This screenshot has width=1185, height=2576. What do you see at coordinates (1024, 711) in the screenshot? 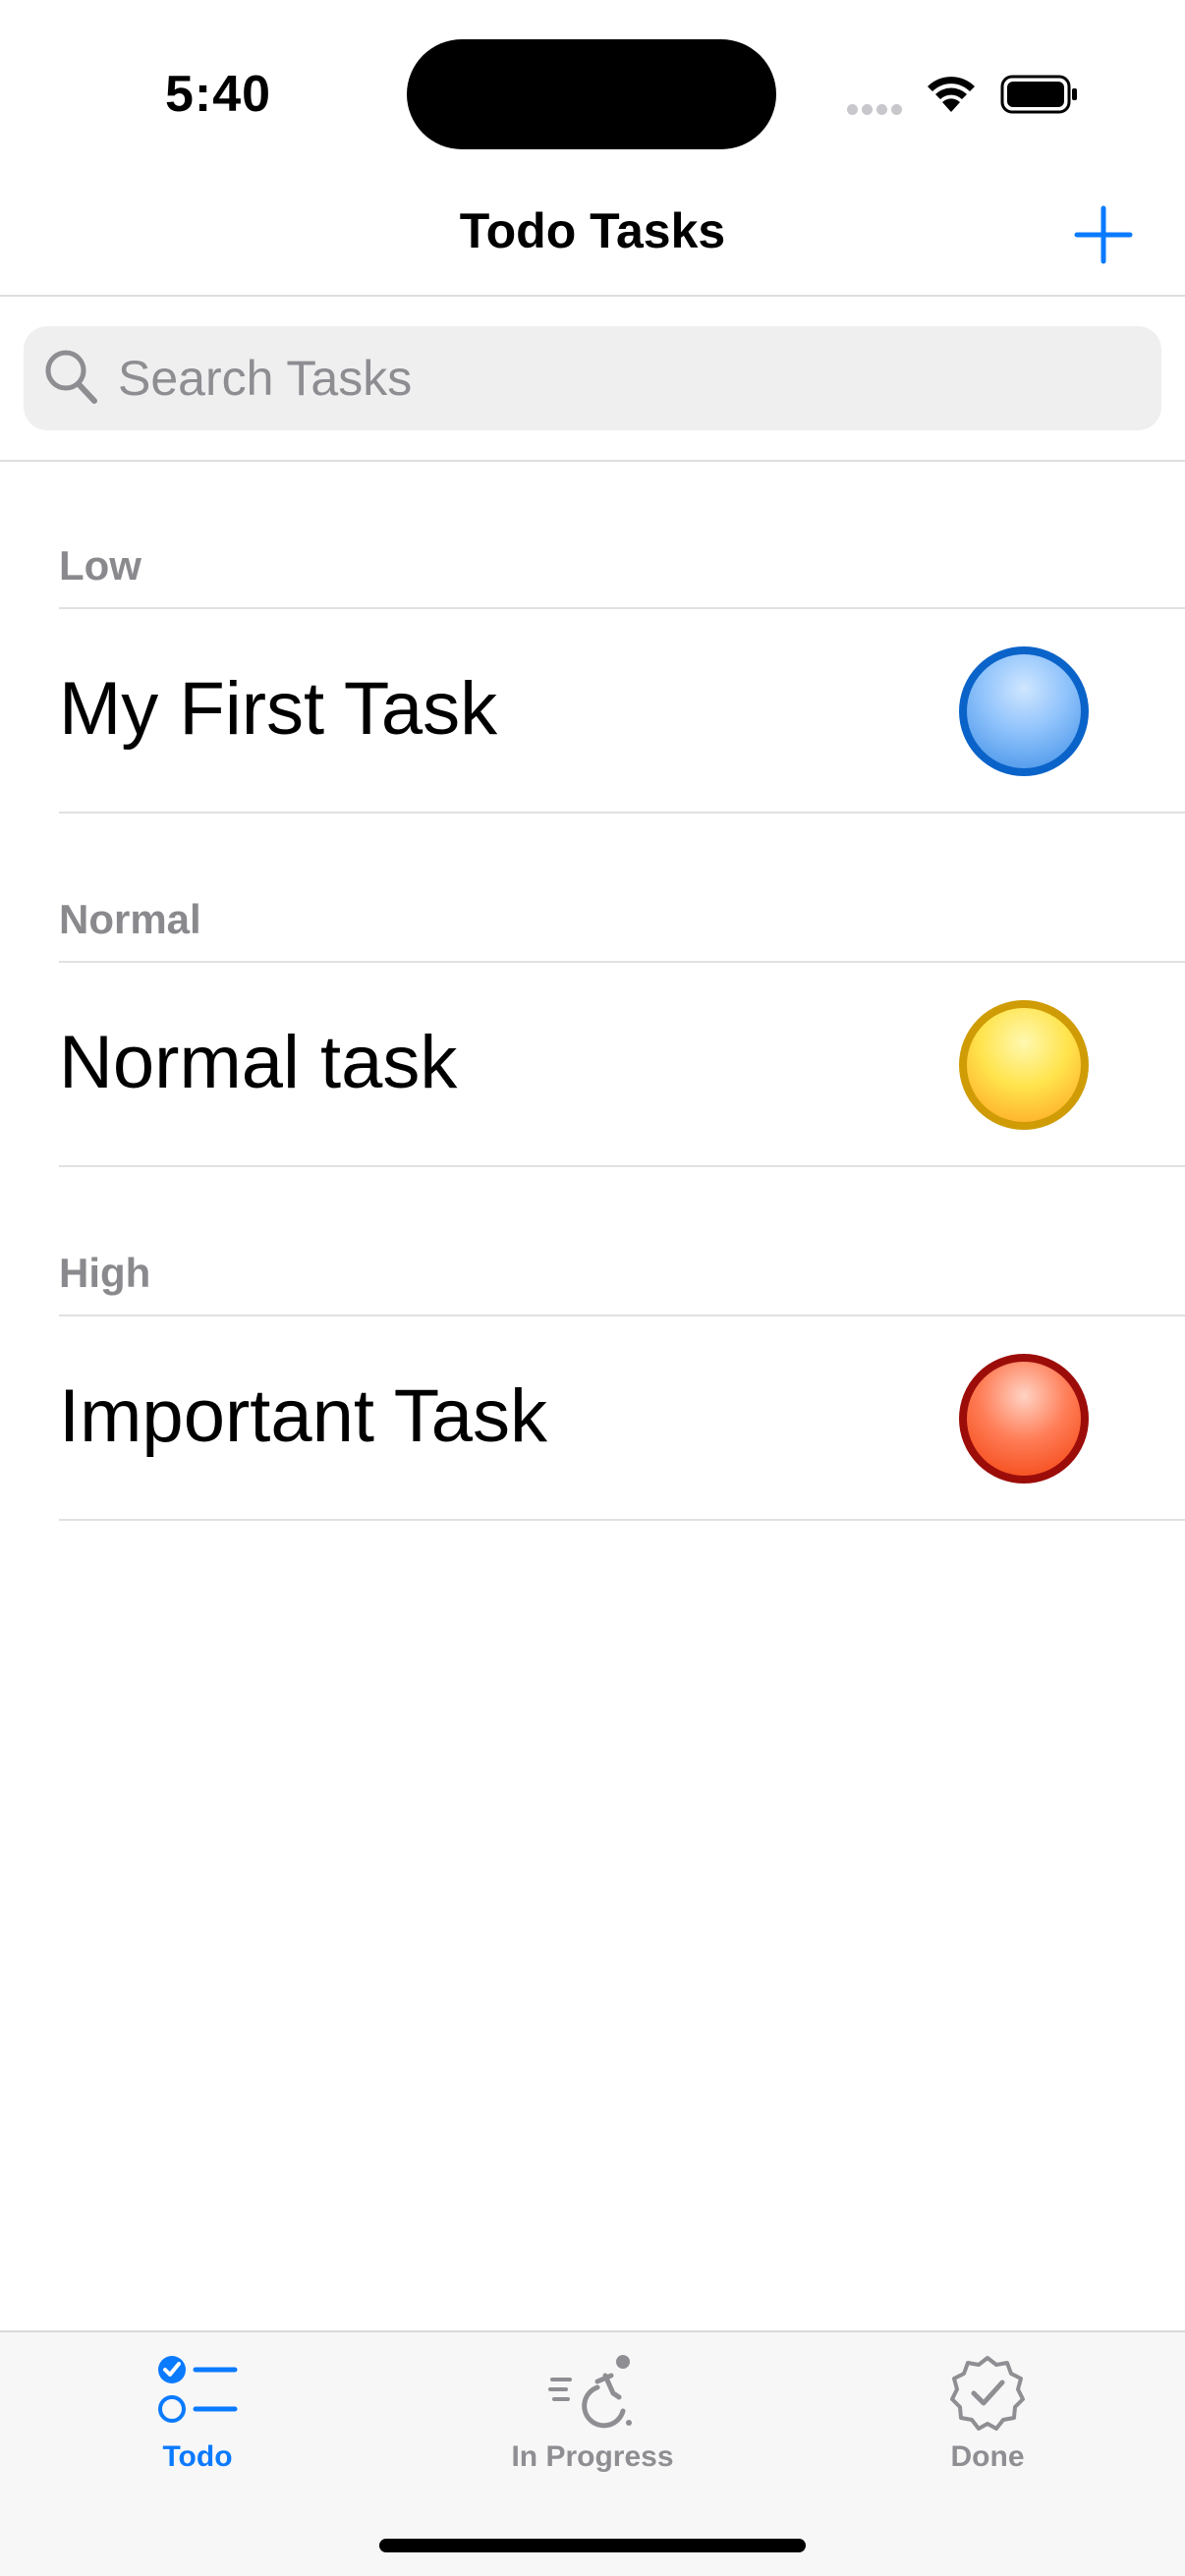
I see `priority-low-indicator-icon` at bounding box center [1024, 711].